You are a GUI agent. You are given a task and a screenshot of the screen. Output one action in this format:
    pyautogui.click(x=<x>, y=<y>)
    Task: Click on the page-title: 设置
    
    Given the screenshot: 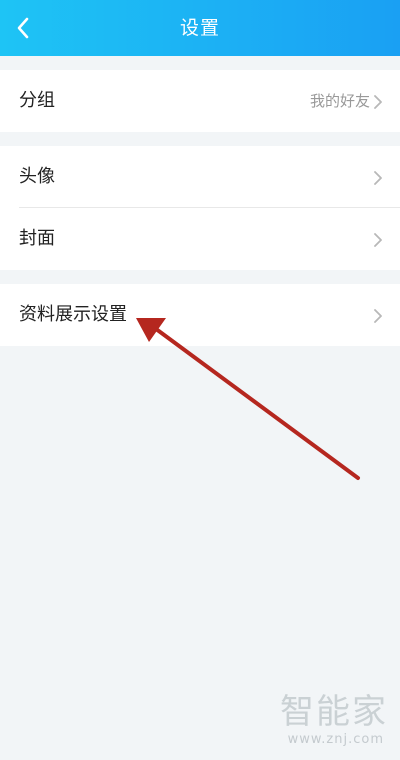 What is the action you would take?
    pyautogui.click(x=199, y=28)
    